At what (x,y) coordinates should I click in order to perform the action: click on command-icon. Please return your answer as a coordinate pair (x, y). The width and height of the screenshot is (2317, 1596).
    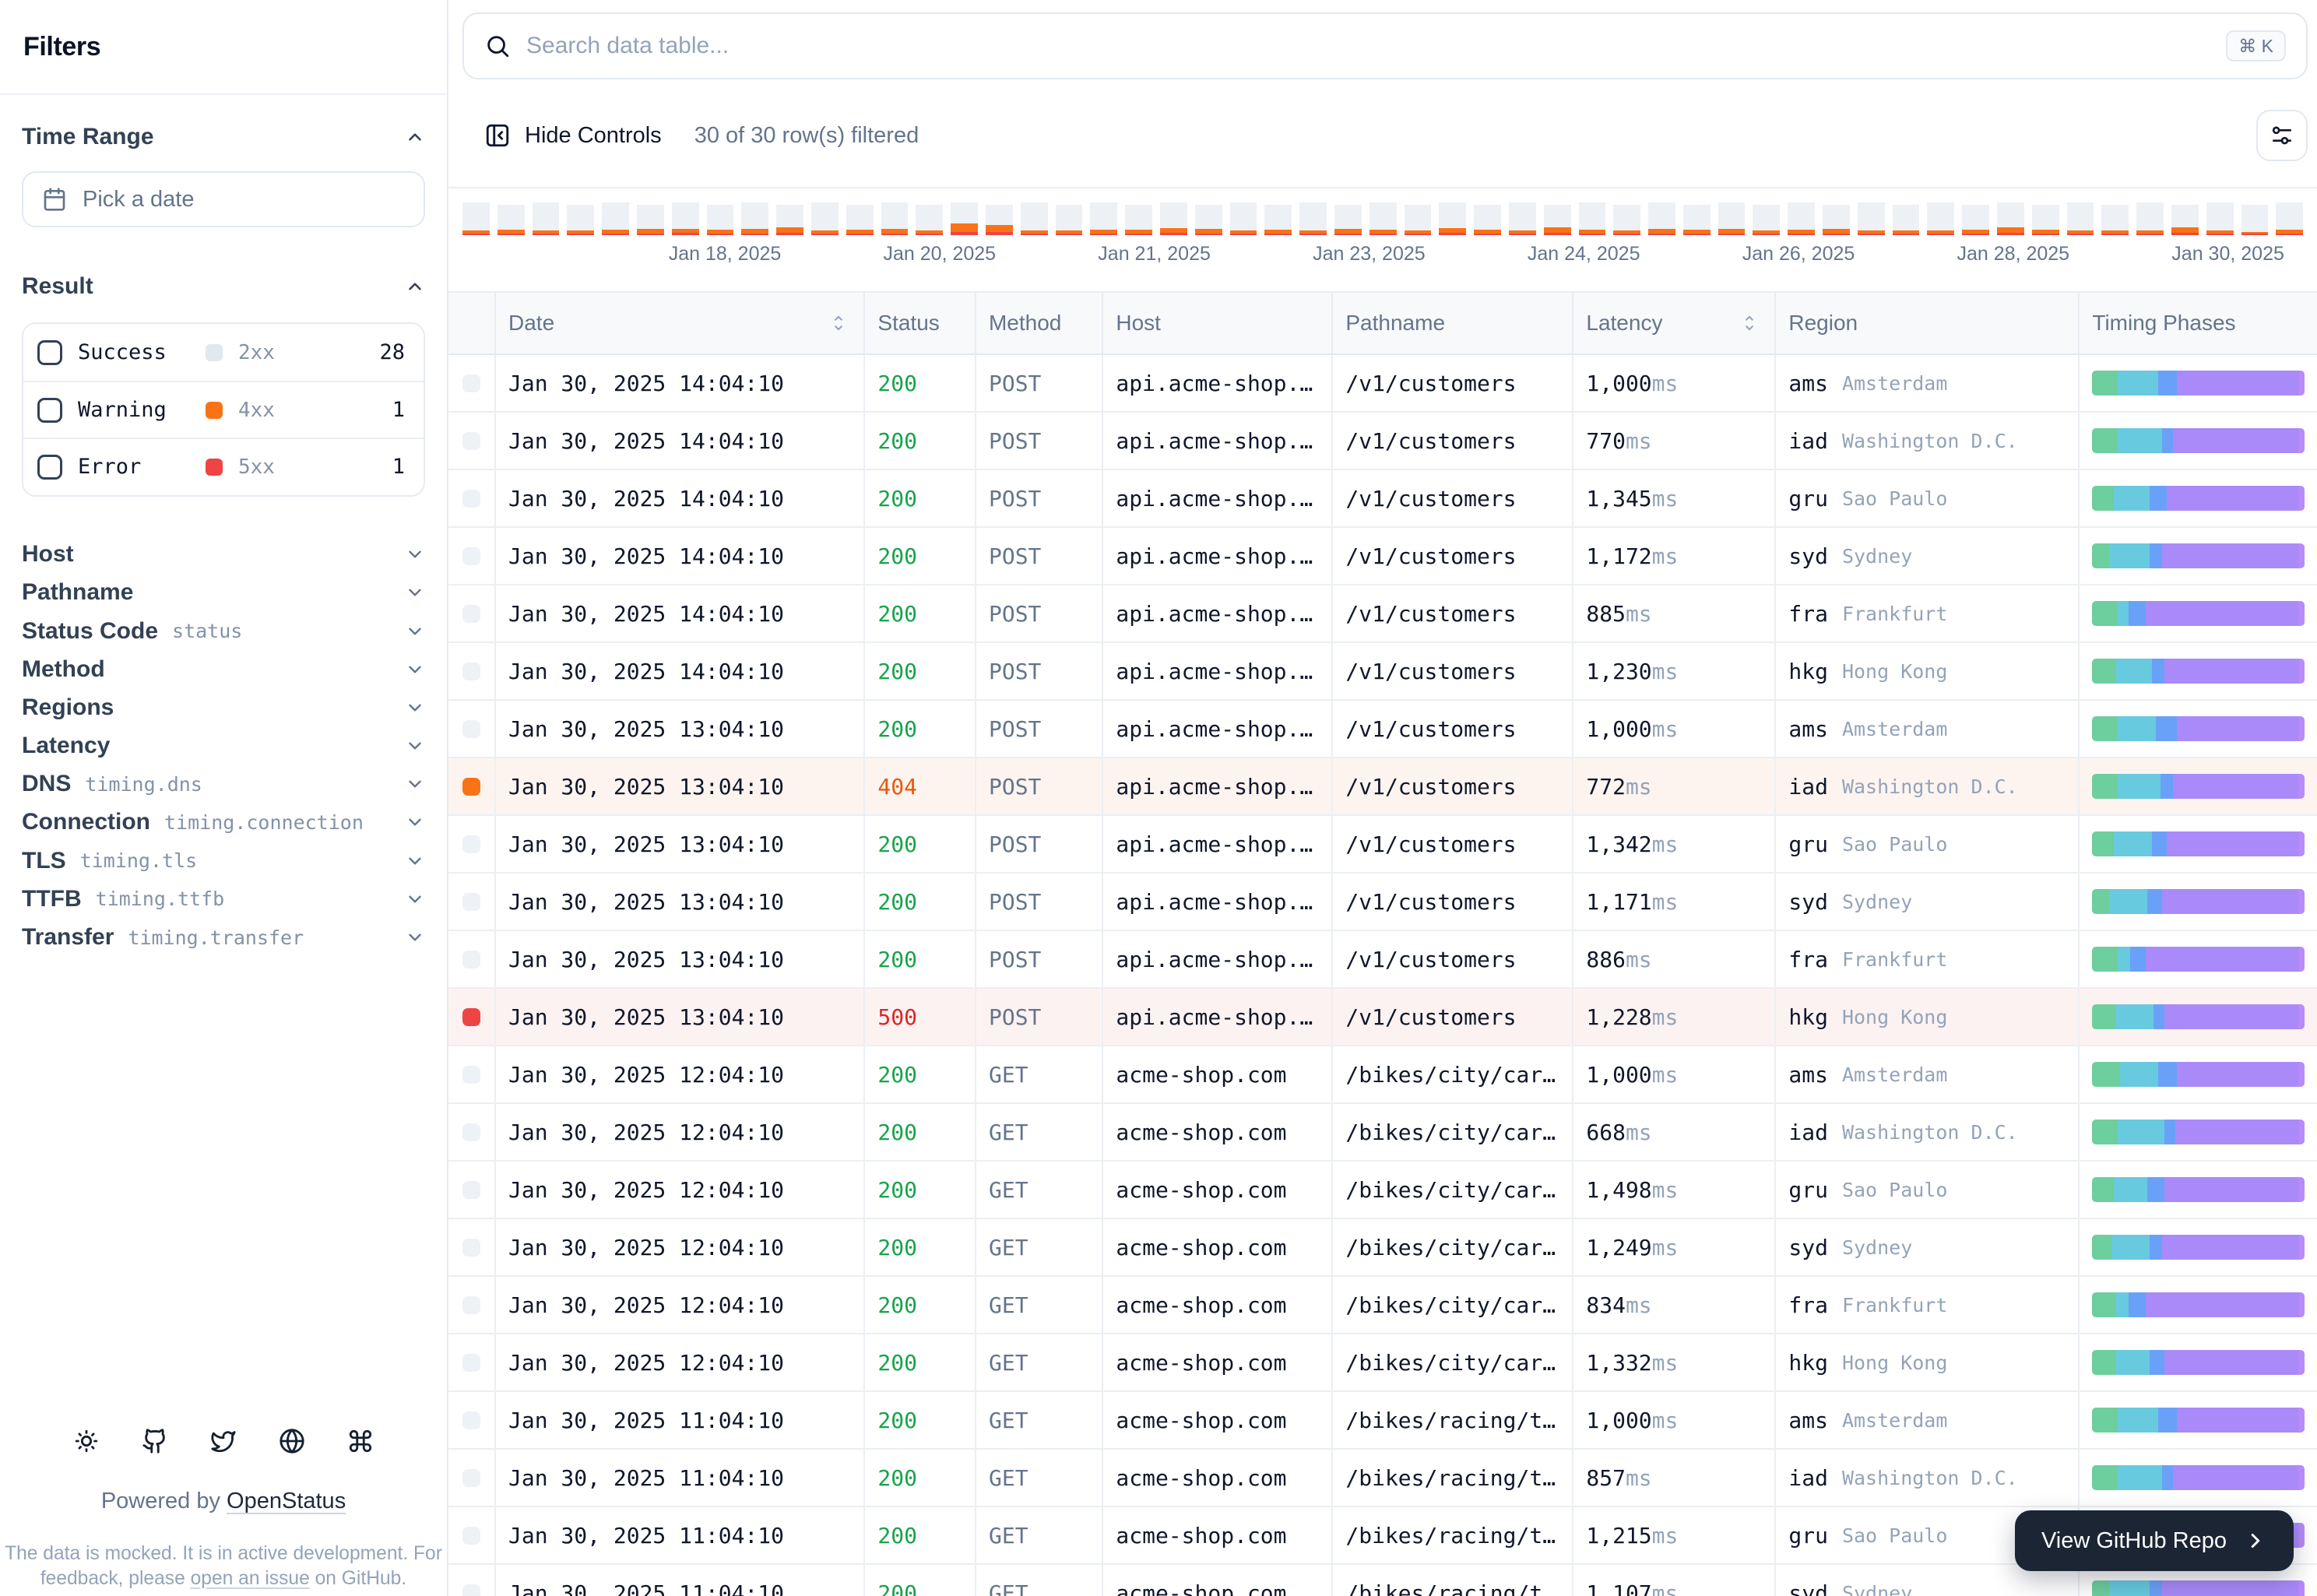
    Looking at the image, I should click on (360, 1441).